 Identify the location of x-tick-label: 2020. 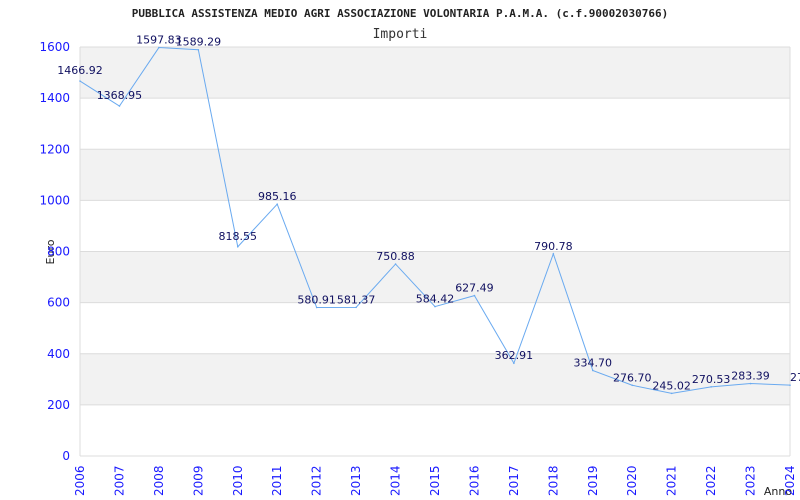
(632, 480).